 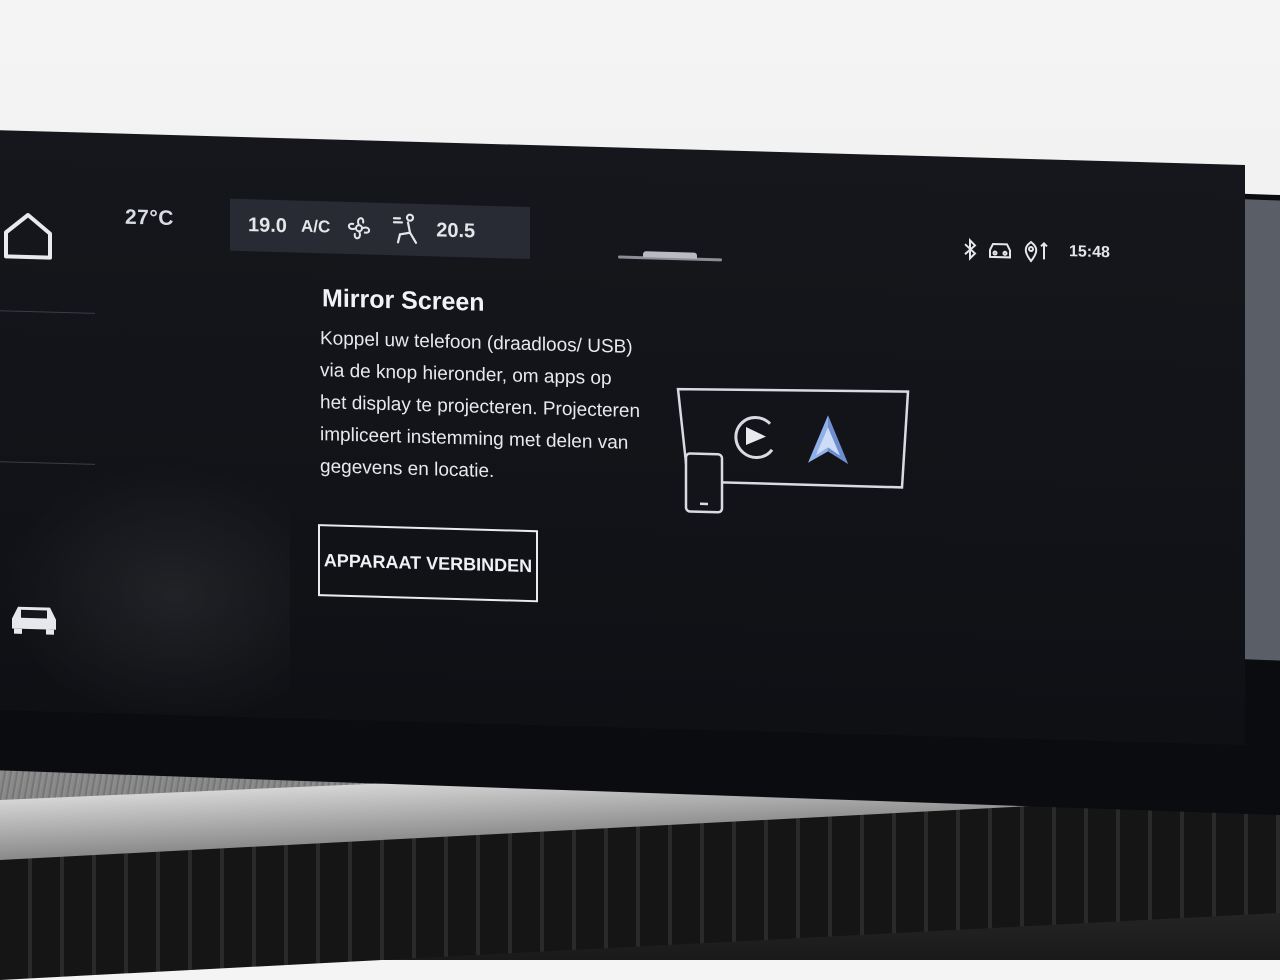 I want to click on screen-side, so click(x=1262, y=429).